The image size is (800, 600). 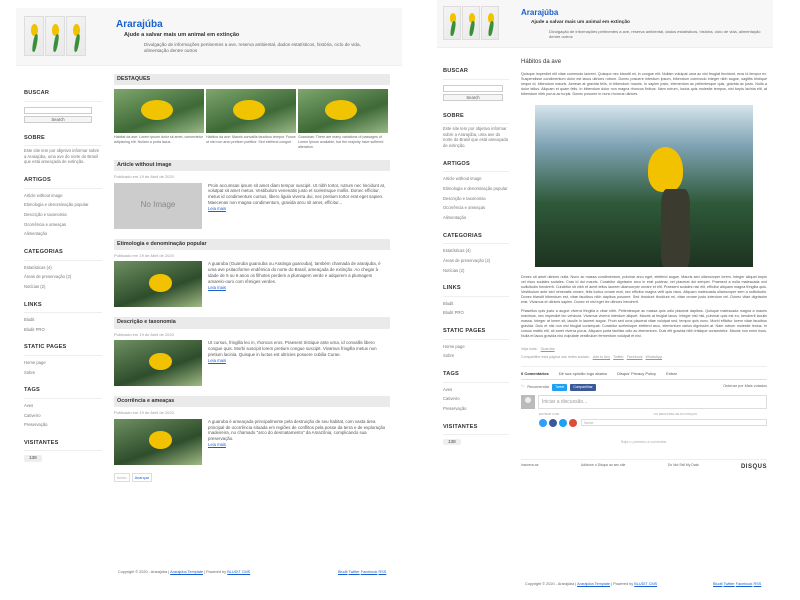 I want to click on tab-comments: 0 Comentários, so click(x=535, y=373).